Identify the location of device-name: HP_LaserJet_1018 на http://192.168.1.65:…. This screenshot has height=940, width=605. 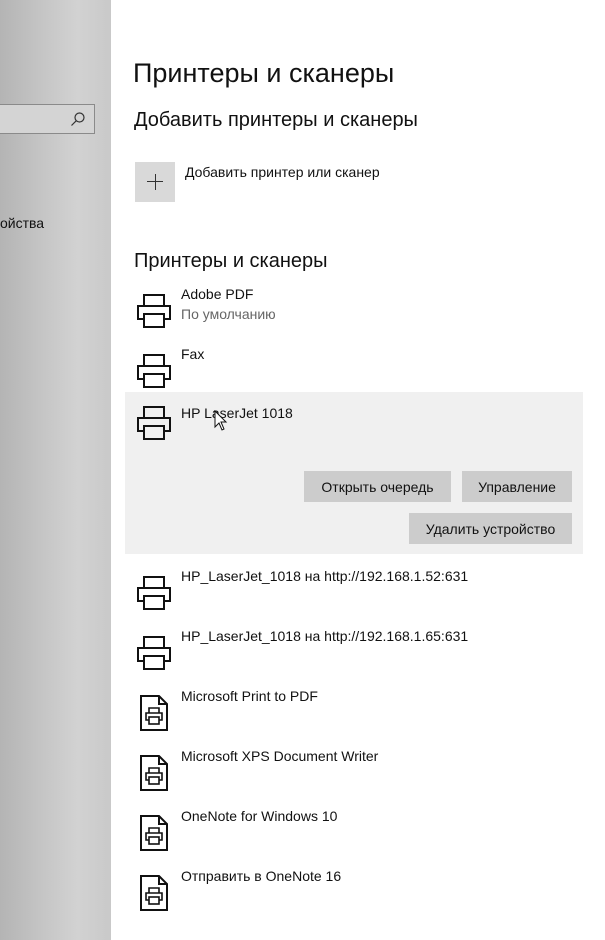
(325, 636).